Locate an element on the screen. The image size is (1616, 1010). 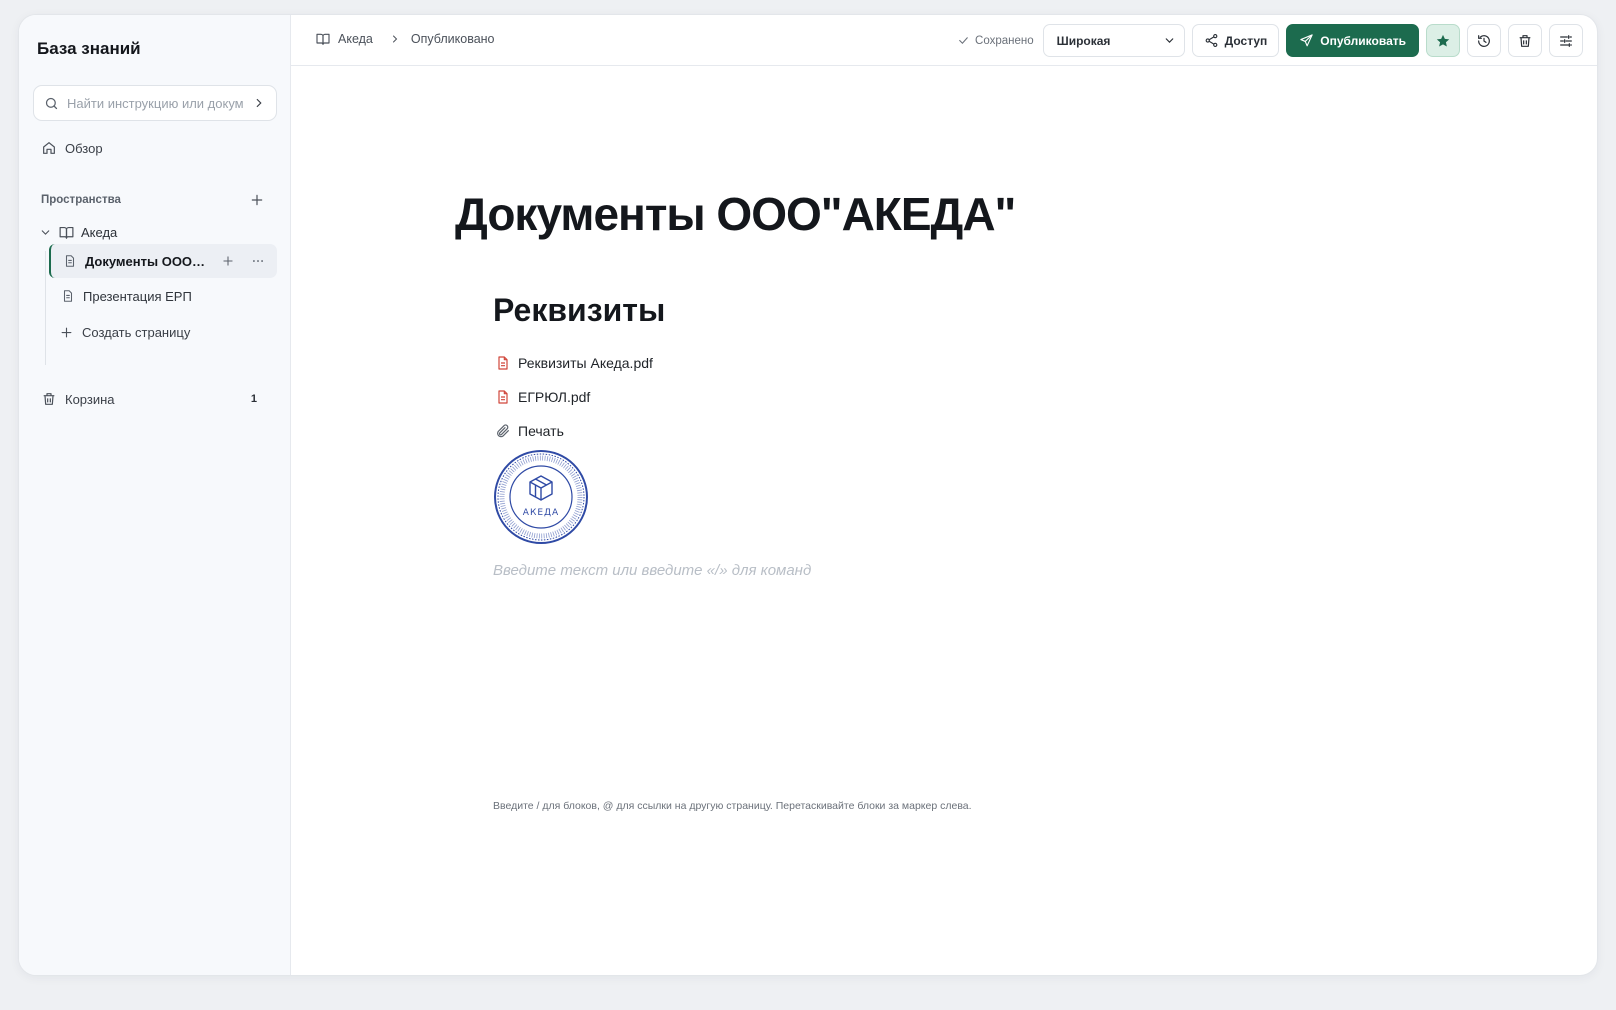
attachment-name: ЕГРЮЛ.pdf is located at coordinates (554, 397).